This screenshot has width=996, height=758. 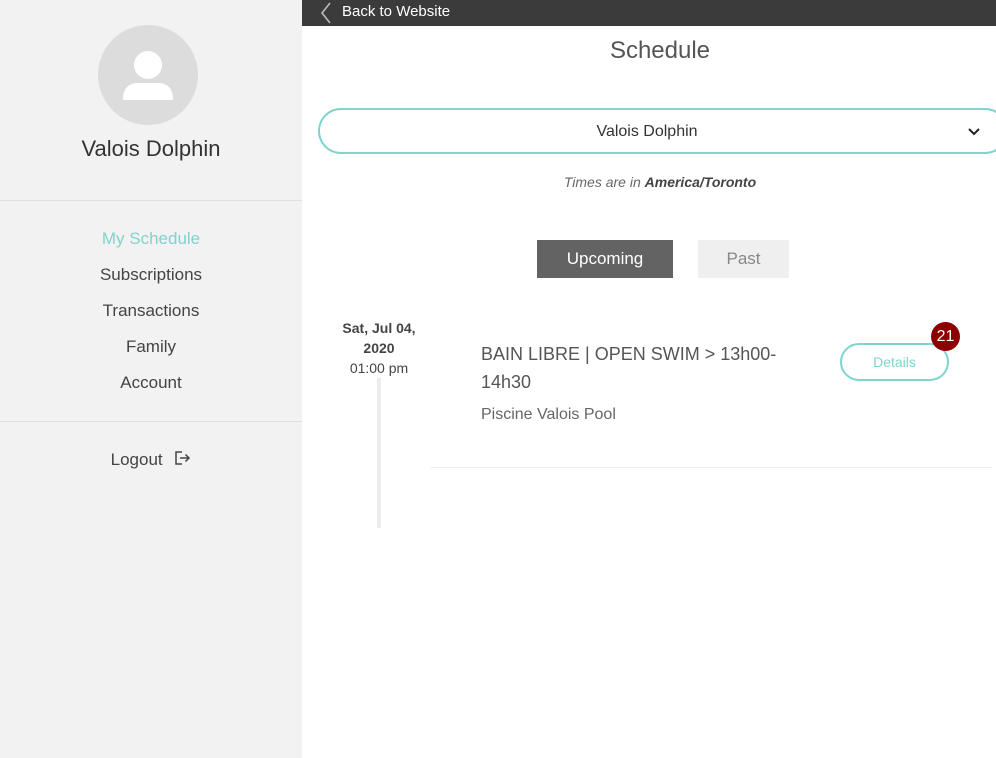 I want to click on logout-icon, so click(x=182, y=460).